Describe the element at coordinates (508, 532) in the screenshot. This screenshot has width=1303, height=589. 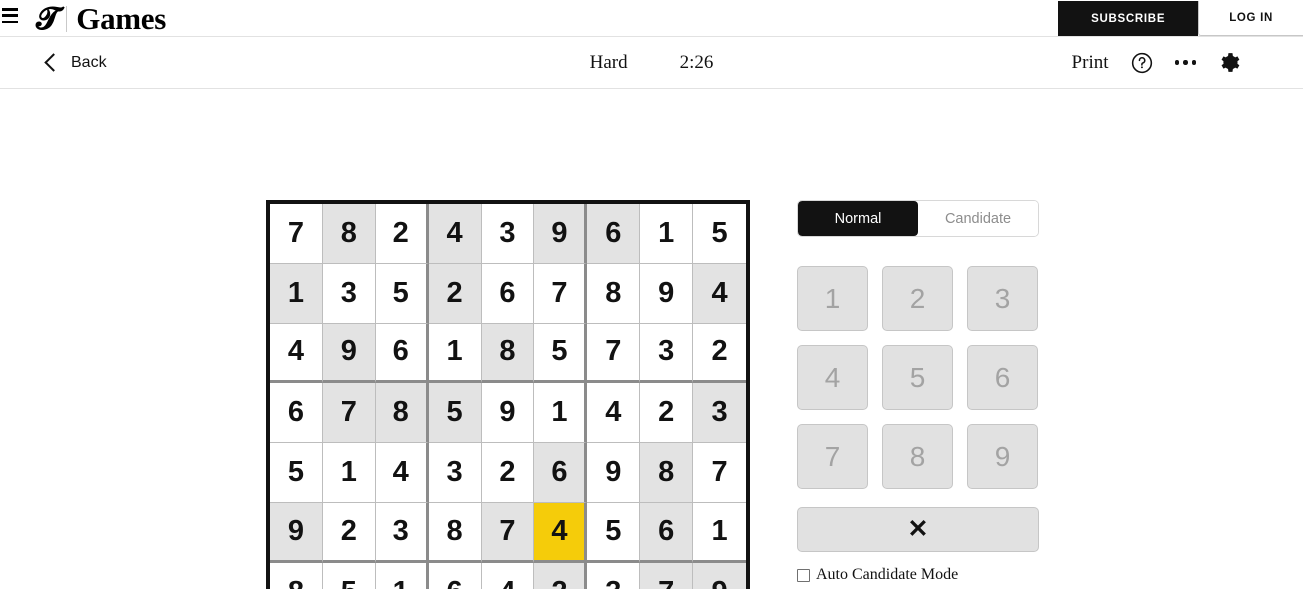
I see `sudoku-cell-r6c5: 7` at that location.